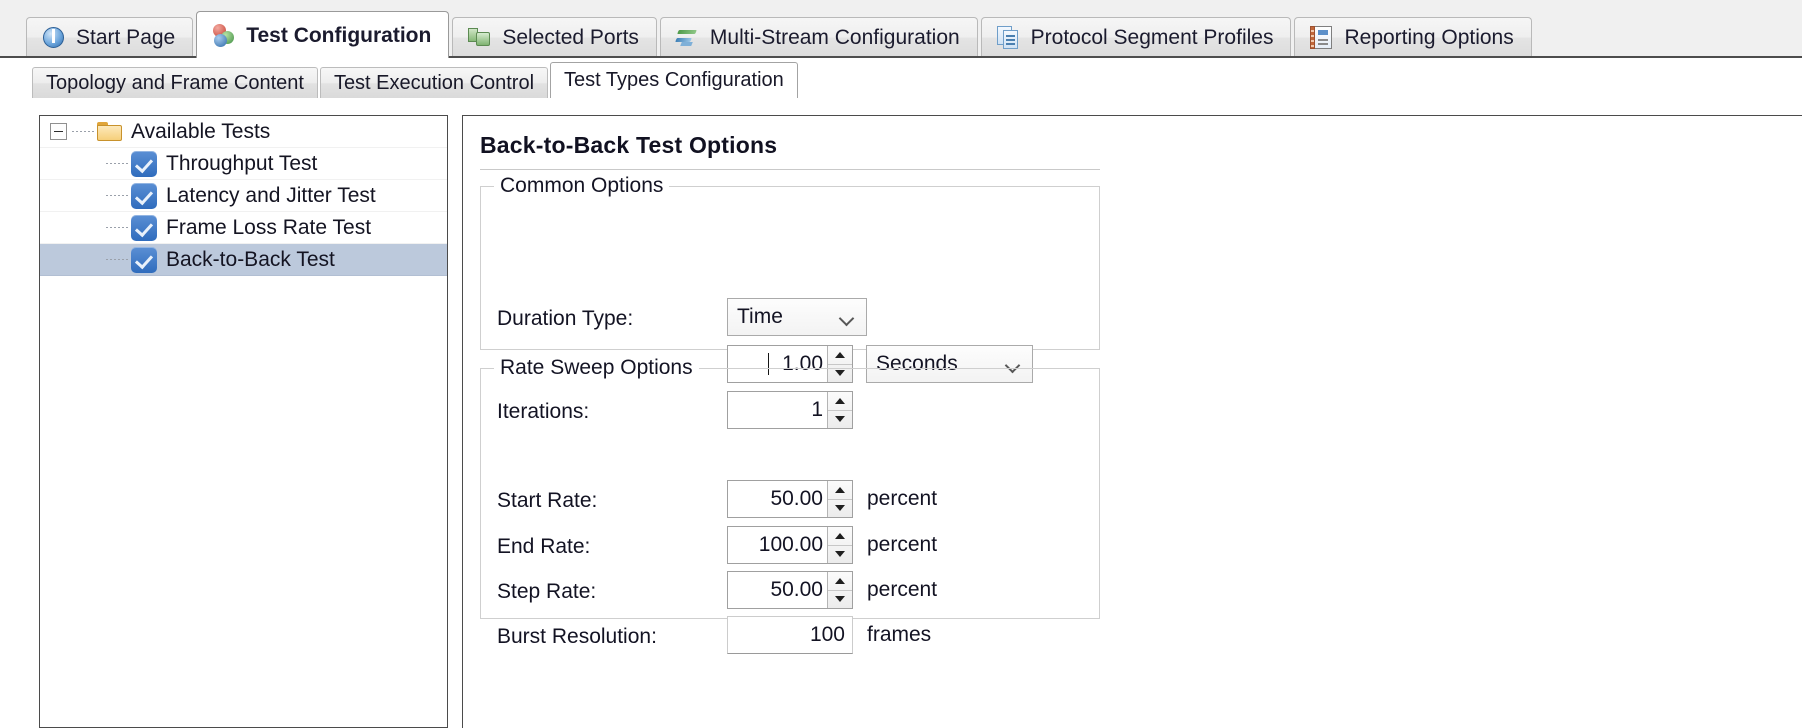  I want to click on reporting-icon, so click(1321, 37).